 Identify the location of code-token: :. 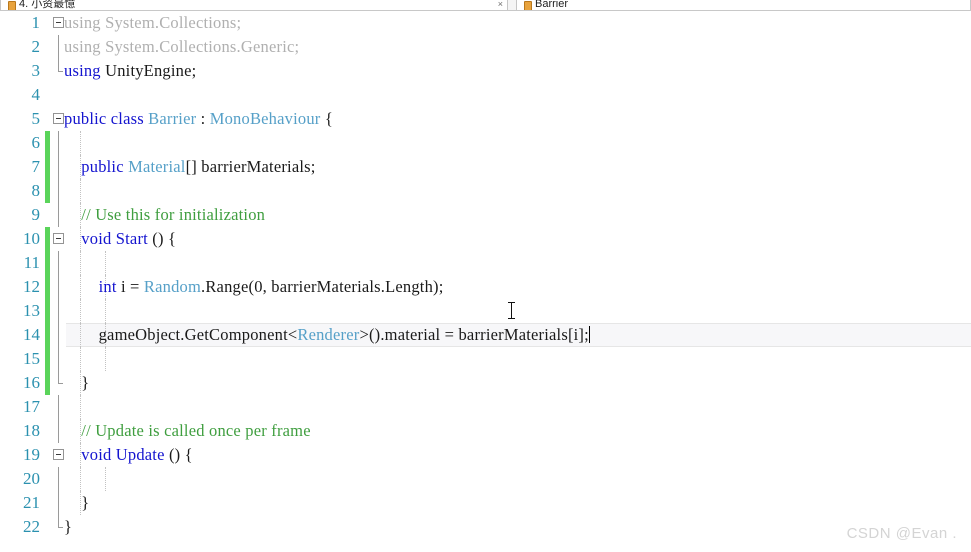
(203, 118).